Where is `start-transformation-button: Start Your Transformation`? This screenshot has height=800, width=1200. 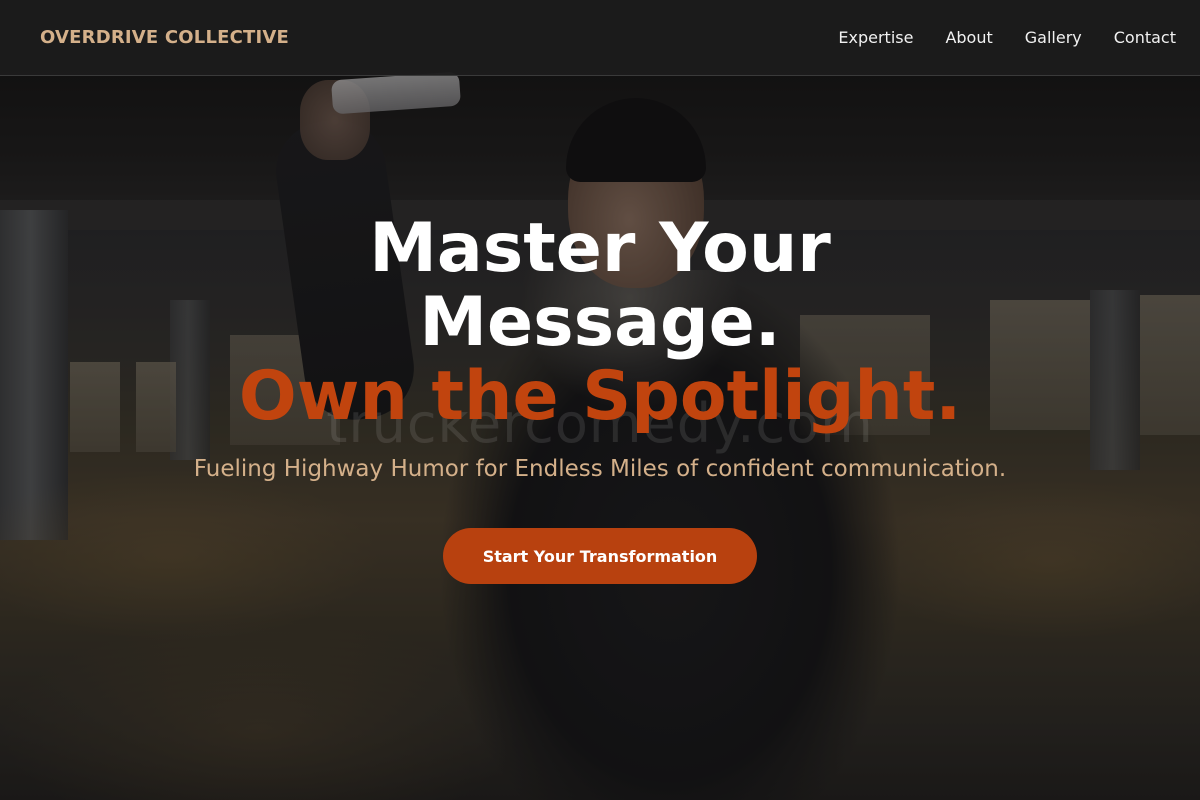 start-transformation-button: Start Your Transformation is located at coordinates (600, 556).